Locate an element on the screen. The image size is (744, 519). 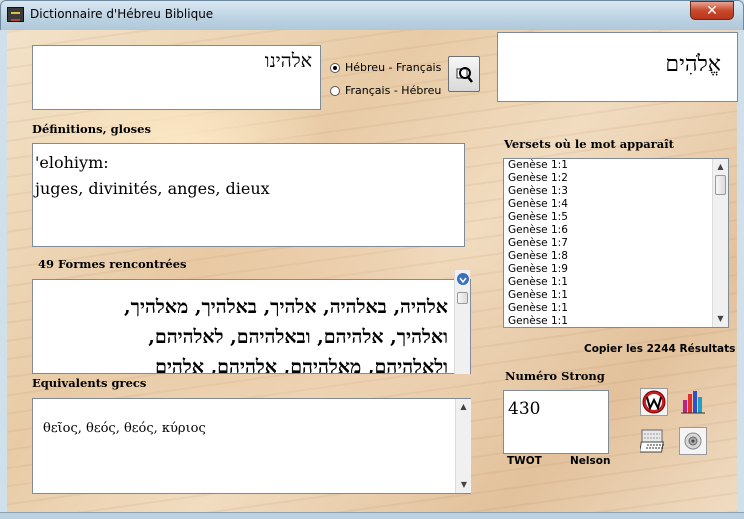
result-word-display: אֱלֹהִים is located at coordinates (617, 67).